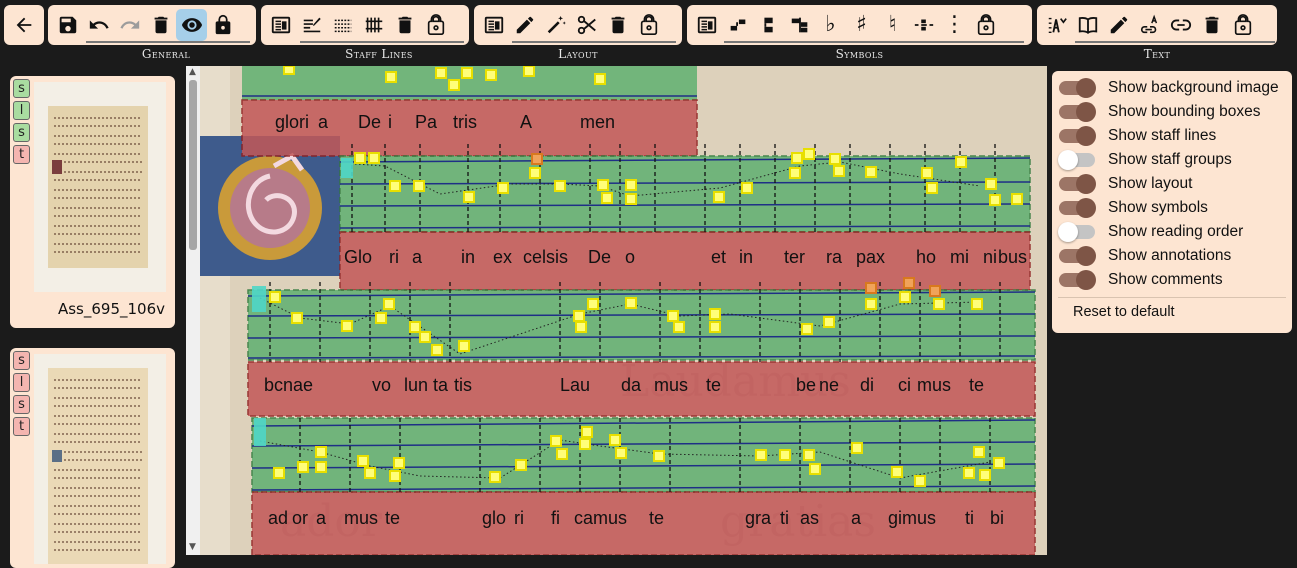 The height and width of the screenshot is (568, 1297). I want to click on sharp-icon: ♯, so click(861, 25).